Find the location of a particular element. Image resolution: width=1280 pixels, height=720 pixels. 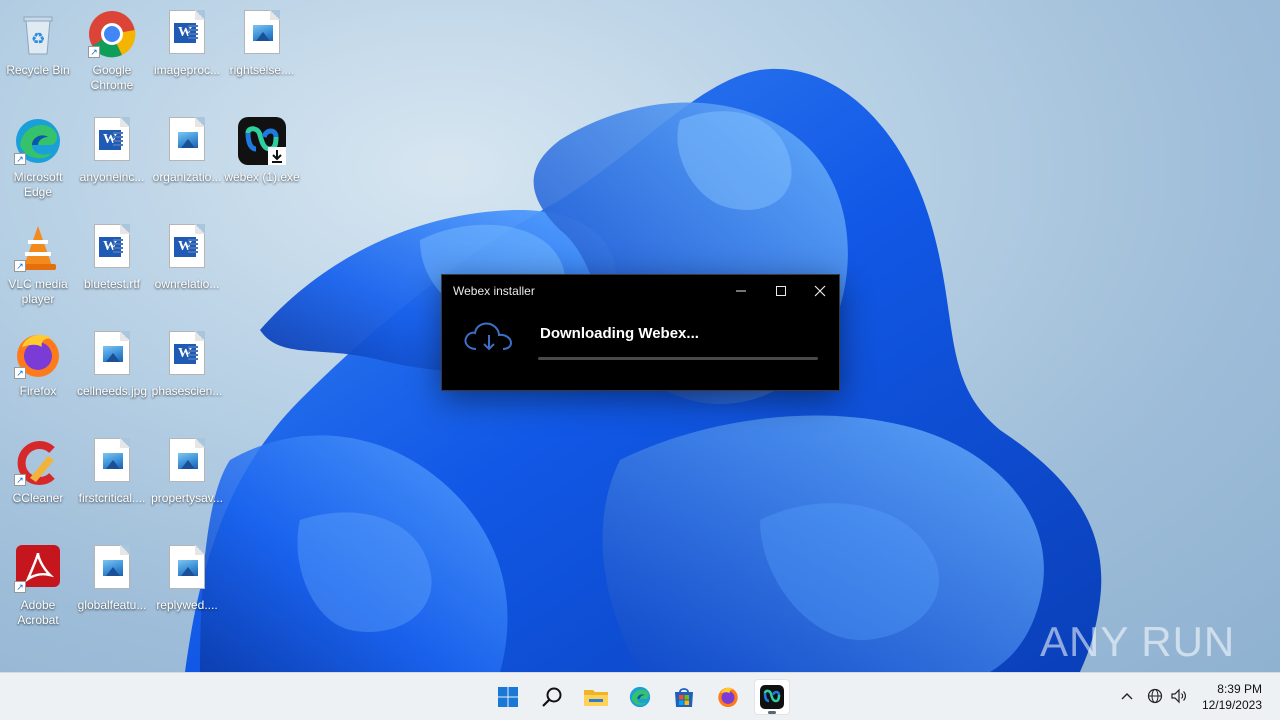

desktop-icon-adobe-acrobat: ↗ Adobe Acrobat is located at coordinates (38, 589).